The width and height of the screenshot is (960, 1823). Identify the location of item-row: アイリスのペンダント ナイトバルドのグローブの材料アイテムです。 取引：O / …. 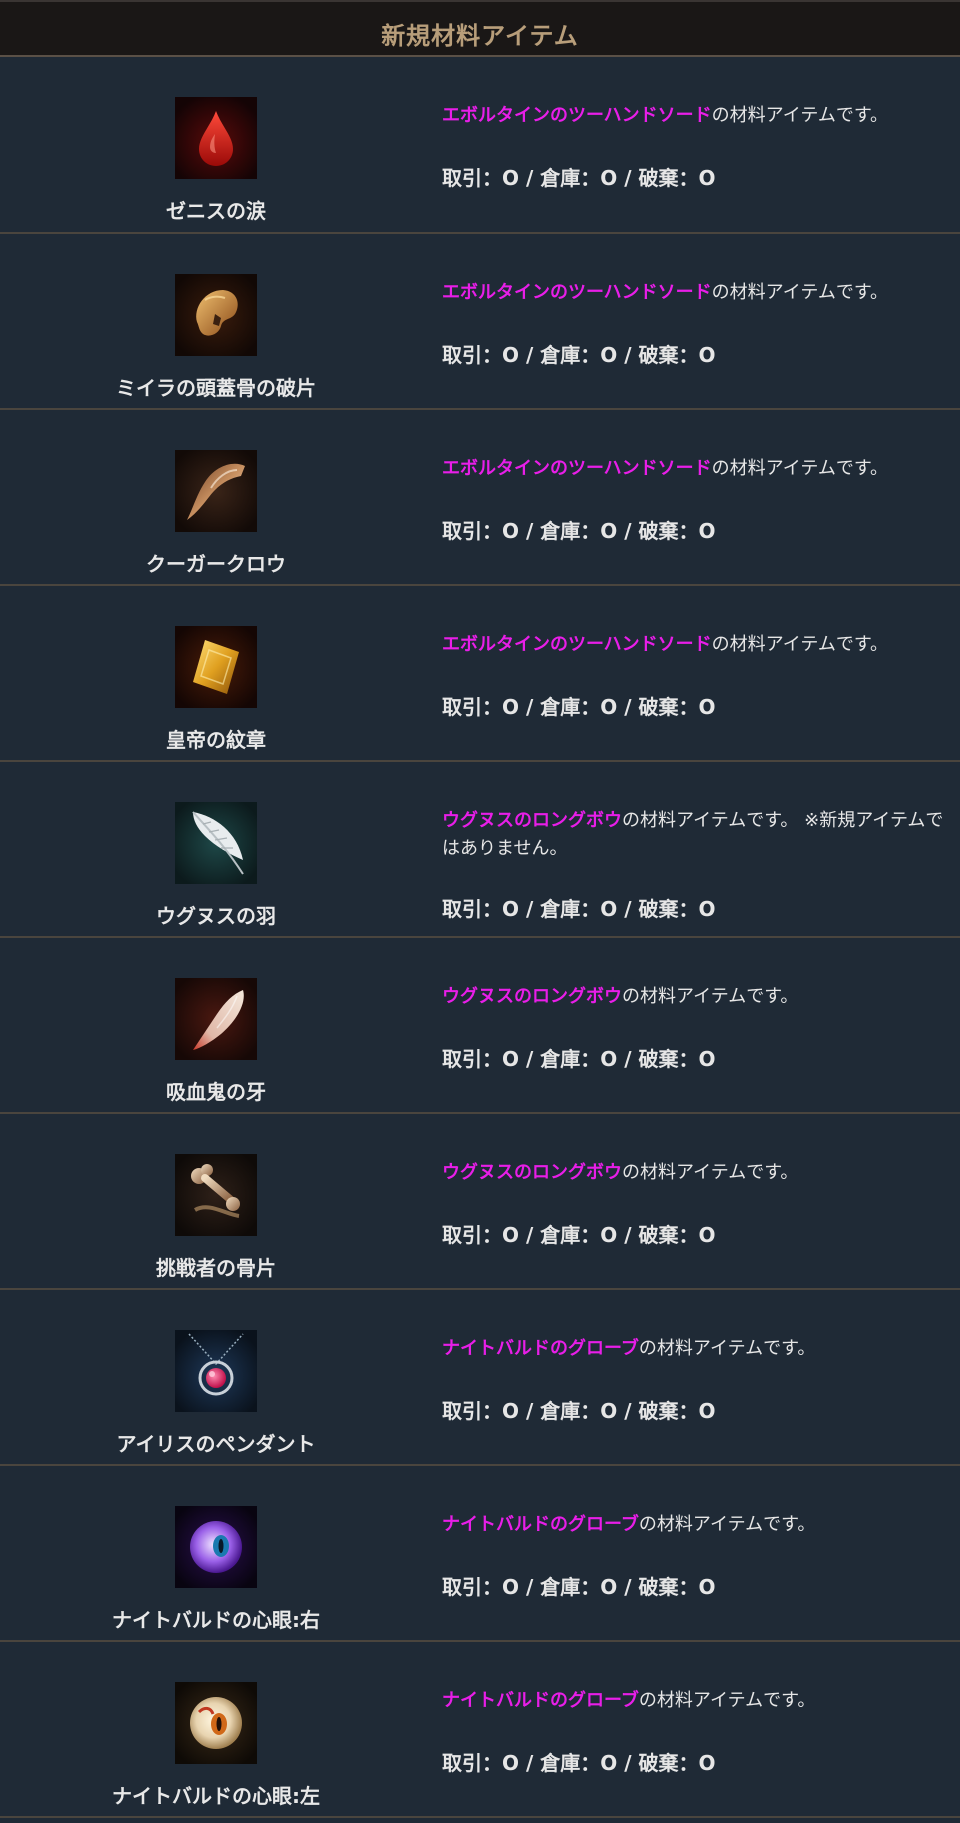
(480, 1378).